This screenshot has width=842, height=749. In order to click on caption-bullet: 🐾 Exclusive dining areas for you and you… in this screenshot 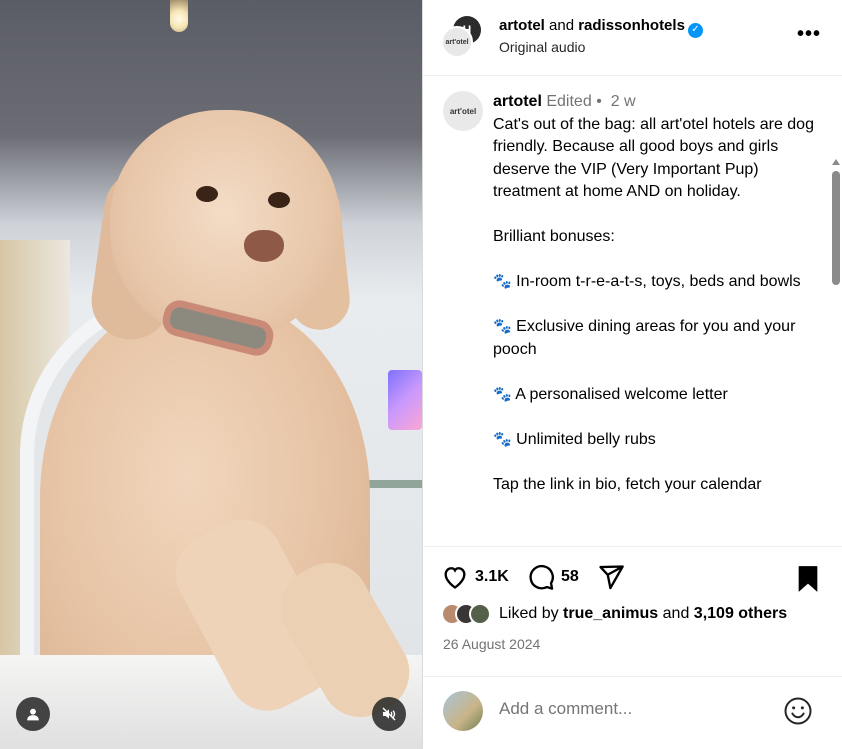, I will do `click(658, 338)`.